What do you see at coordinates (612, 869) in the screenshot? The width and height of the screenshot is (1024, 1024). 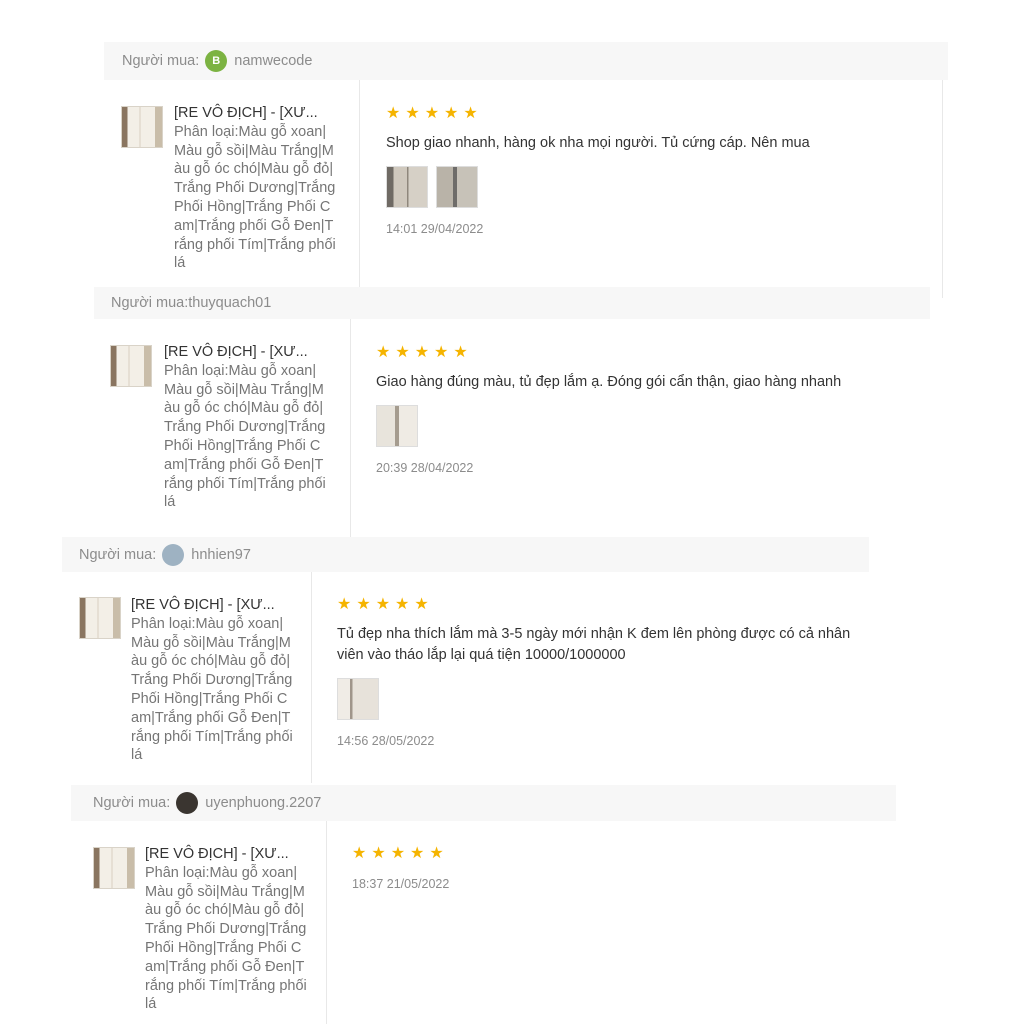 I see `review-content: ★ ★ ★ ★ ★ 18:37 21/05/2022` at bounding box center [612, 869].